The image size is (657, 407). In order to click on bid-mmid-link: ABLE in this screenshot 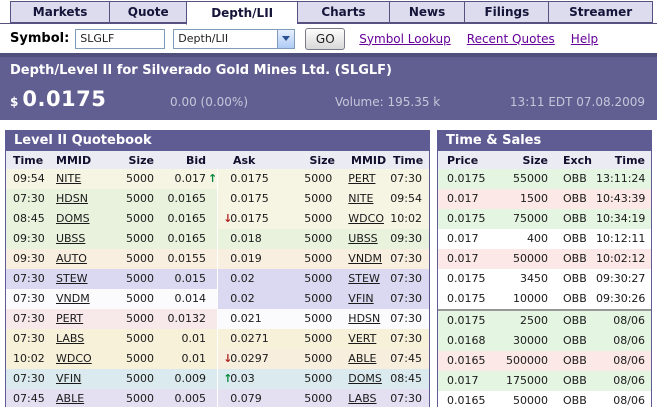, I will do `click(83, 398)`.